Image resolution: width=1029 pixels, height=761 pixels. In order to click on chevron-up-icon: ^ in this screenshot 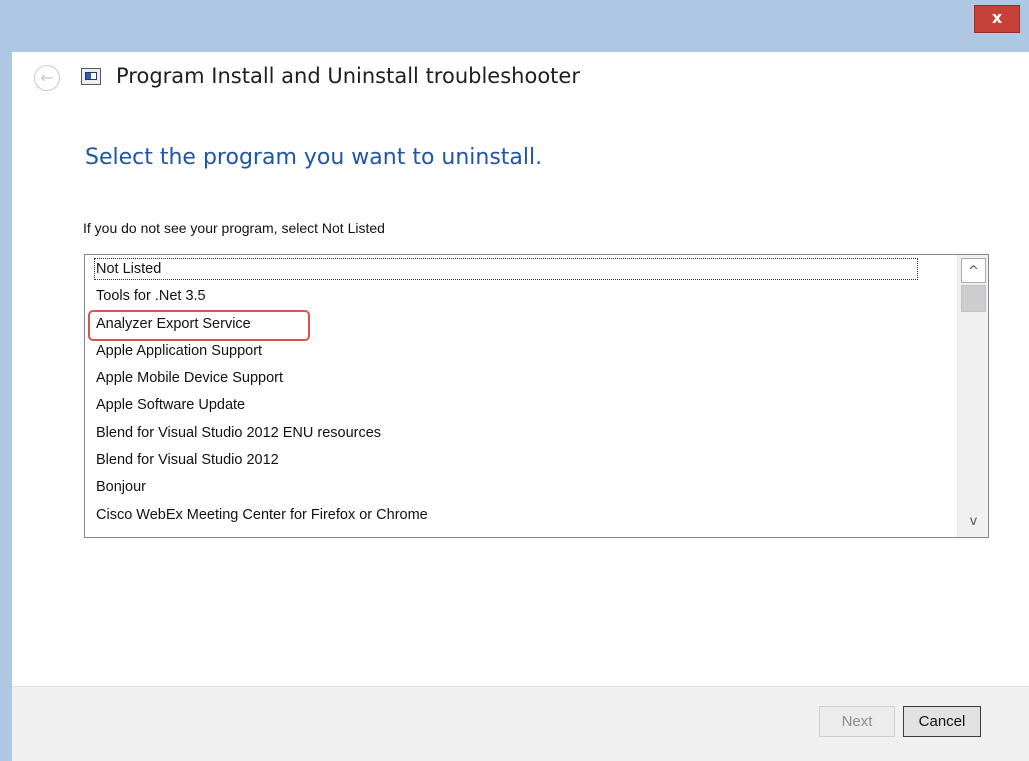, I will do `click(973, 271)`.